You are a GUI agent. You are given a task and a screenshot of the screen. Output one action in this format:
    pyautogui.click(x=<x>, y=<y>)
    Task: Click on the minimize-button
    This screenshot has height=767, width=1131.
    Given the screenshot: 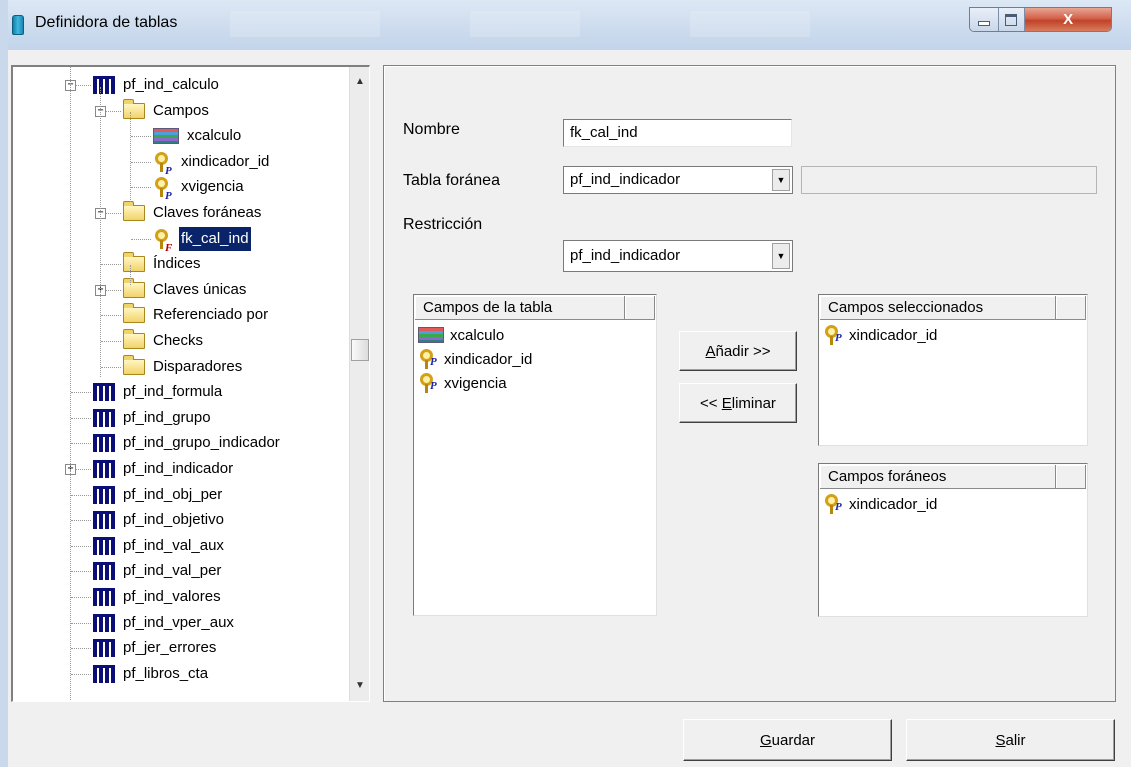 What is the action you would take?
    pyautogui.click(x=984, y=19)
    